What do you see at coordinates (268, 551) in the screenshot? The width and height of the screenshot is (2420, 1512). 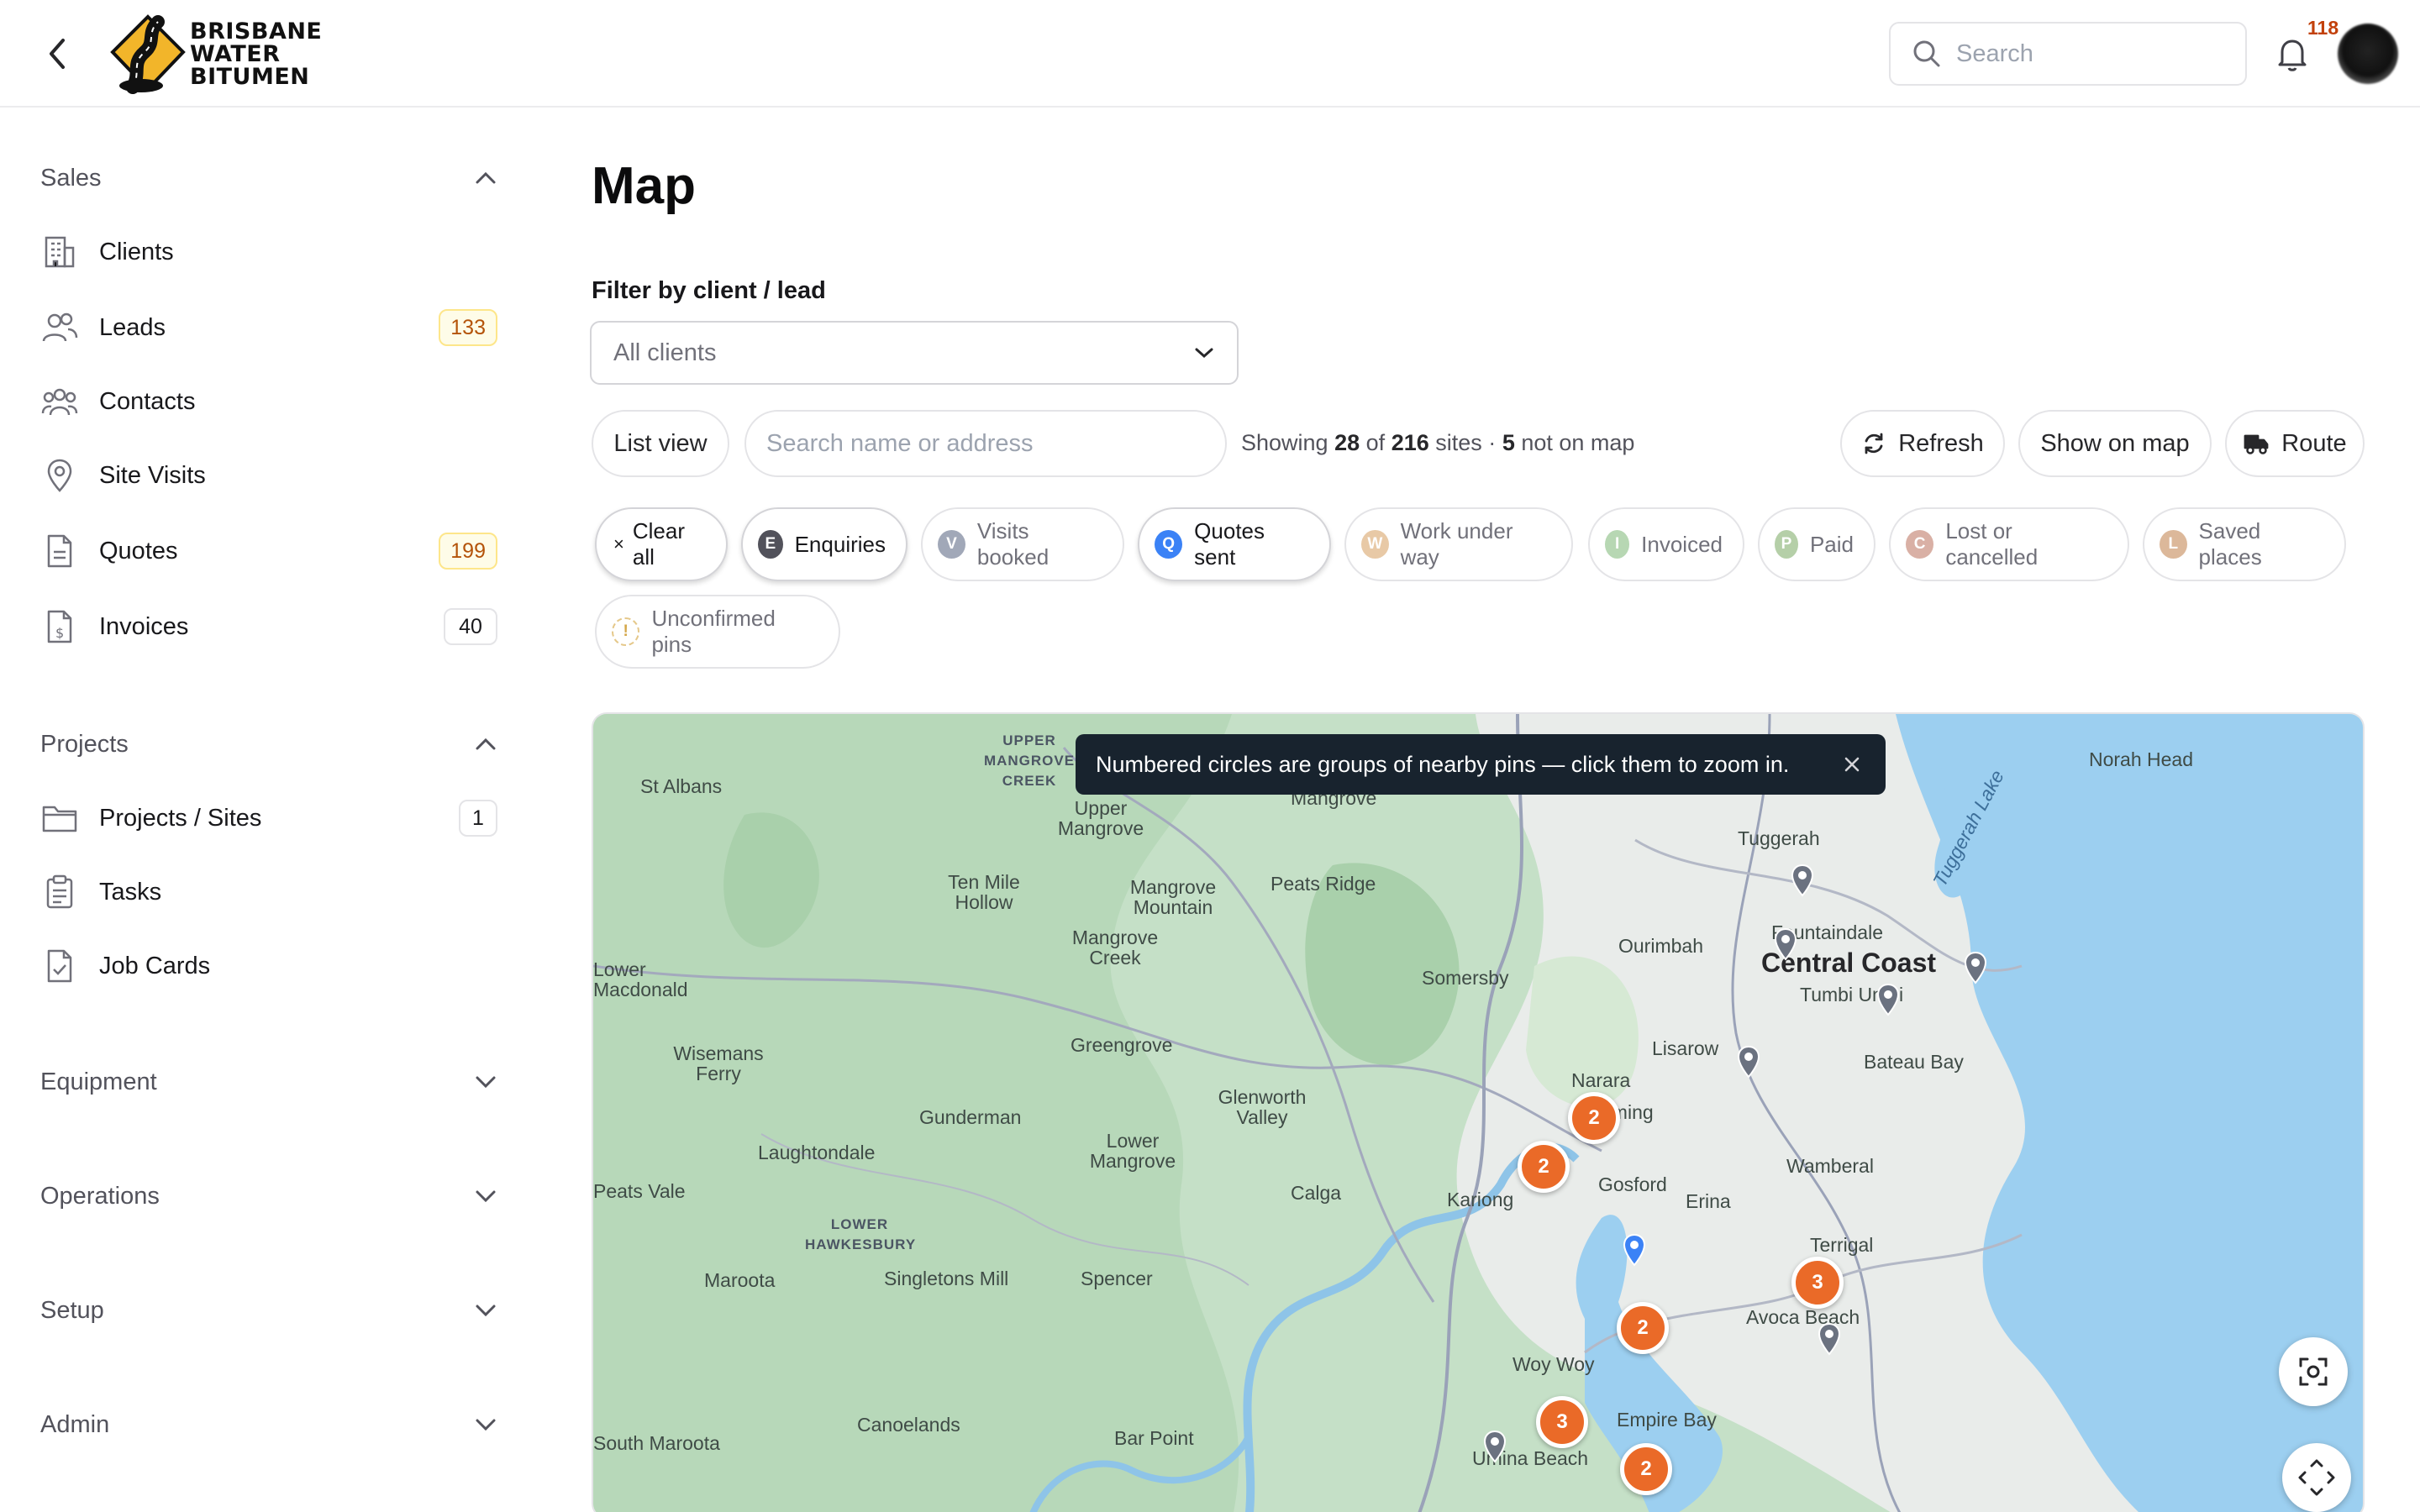 I see `sidebar-item-quotes: Quotes 199` at bounding box center [268, 551].